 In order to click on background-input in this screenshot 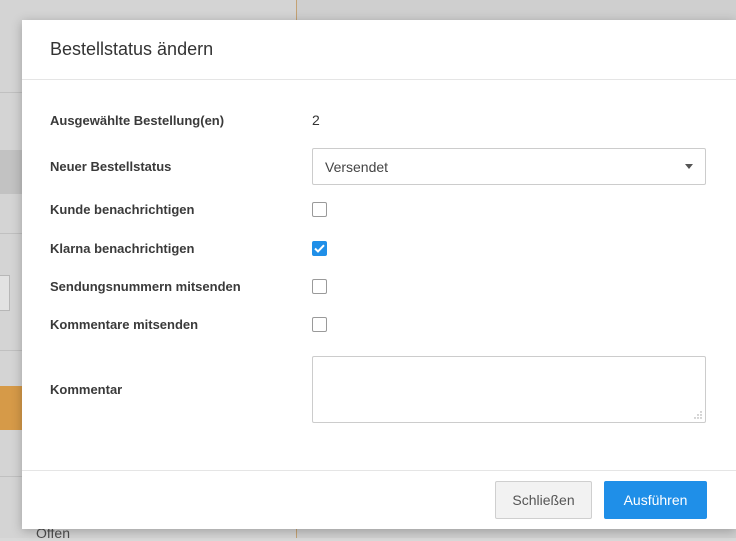, I will do `click(5, 293)`.